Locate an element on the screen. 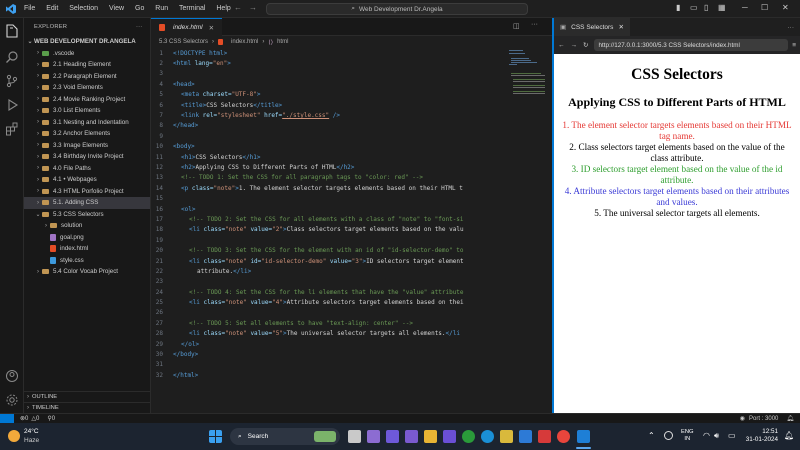 Image resolution: width=800 pixels, height=450 pixels. breadcrumb-folder: 5.3 CSS Selectors is located at coordinates (183, 42).